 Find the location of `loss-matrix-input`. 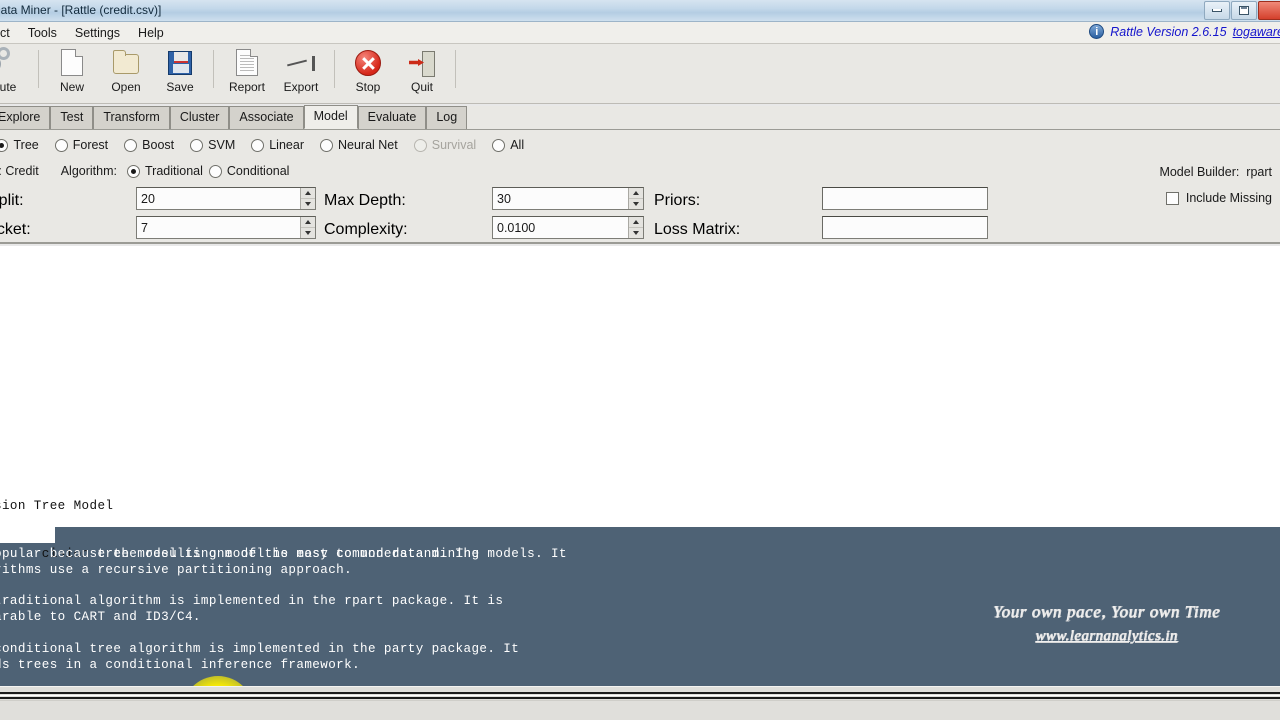

loss-matrix-input is located at coordinates (905, 227).